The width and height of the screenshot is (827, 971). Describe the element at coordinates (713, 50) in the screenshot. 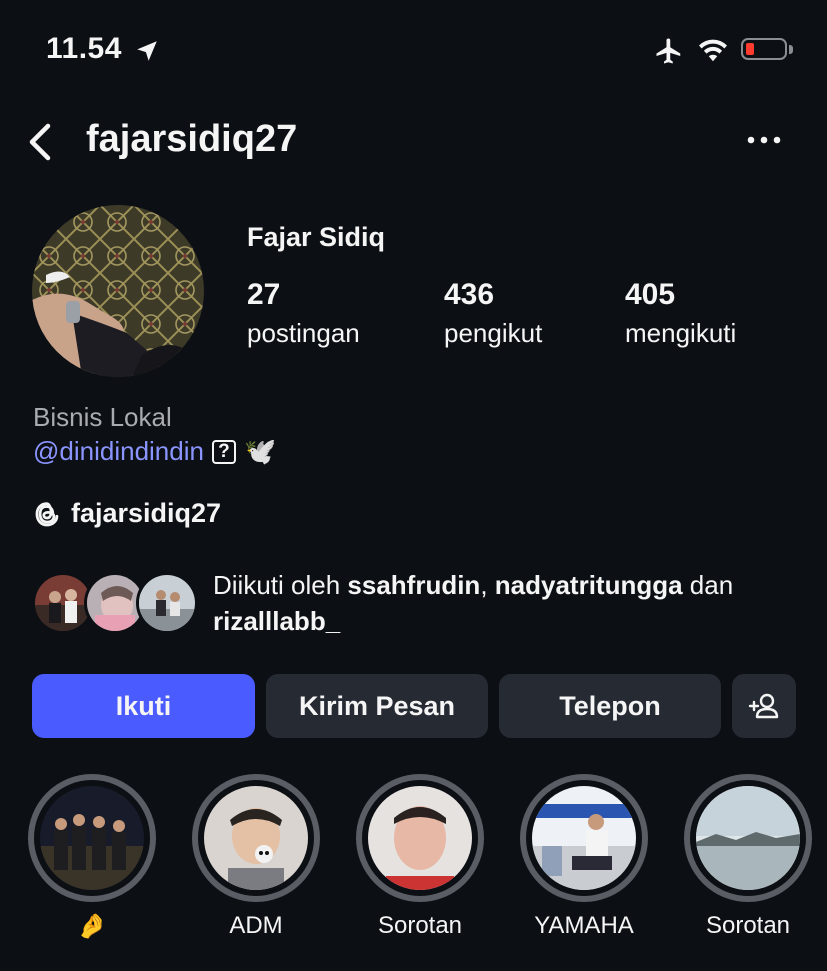

I see `wifi-icon` at that location.